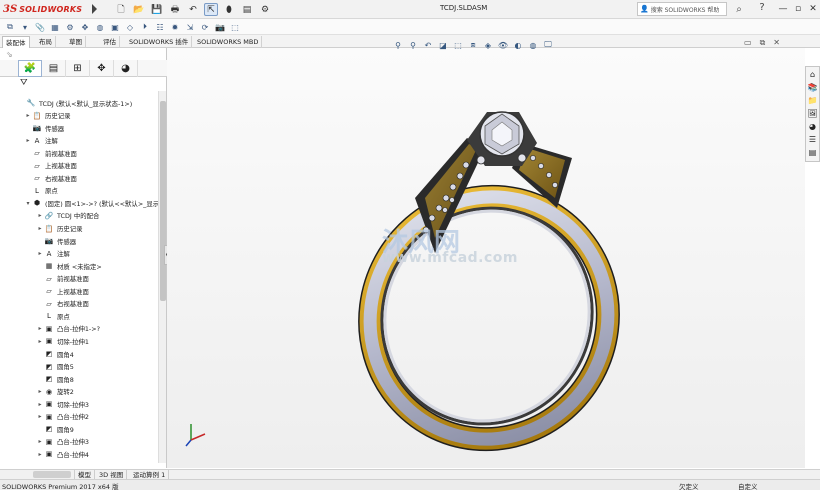 Image resolution: width=820 pixels, height=490 pixels. What do you see at coordinates (812, 113) in the screenshot?
I see `view-palette-icon: 🖼` at bounding box center [812, 113].